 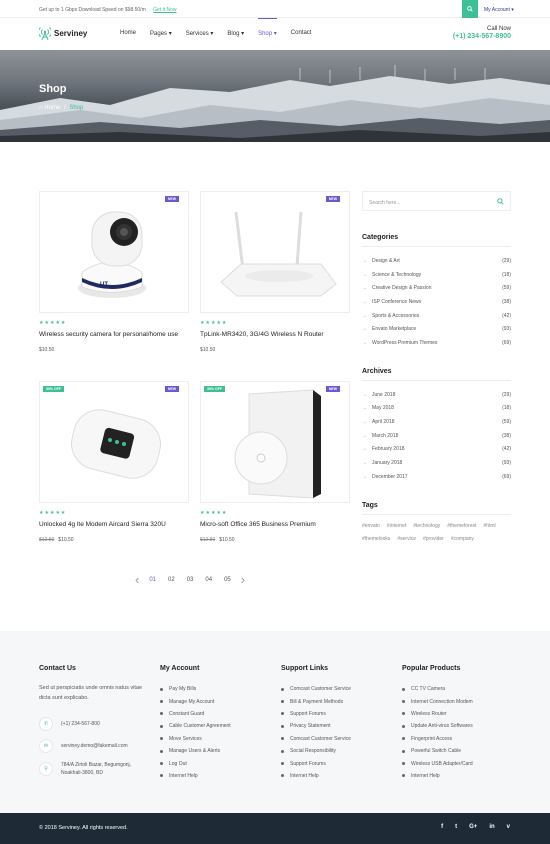 What do you see at coordinates (275, 526) in the screenshot?
I see `product-name: Micro-soft Office 365 Business Premium` at bounding box center [275, 526].